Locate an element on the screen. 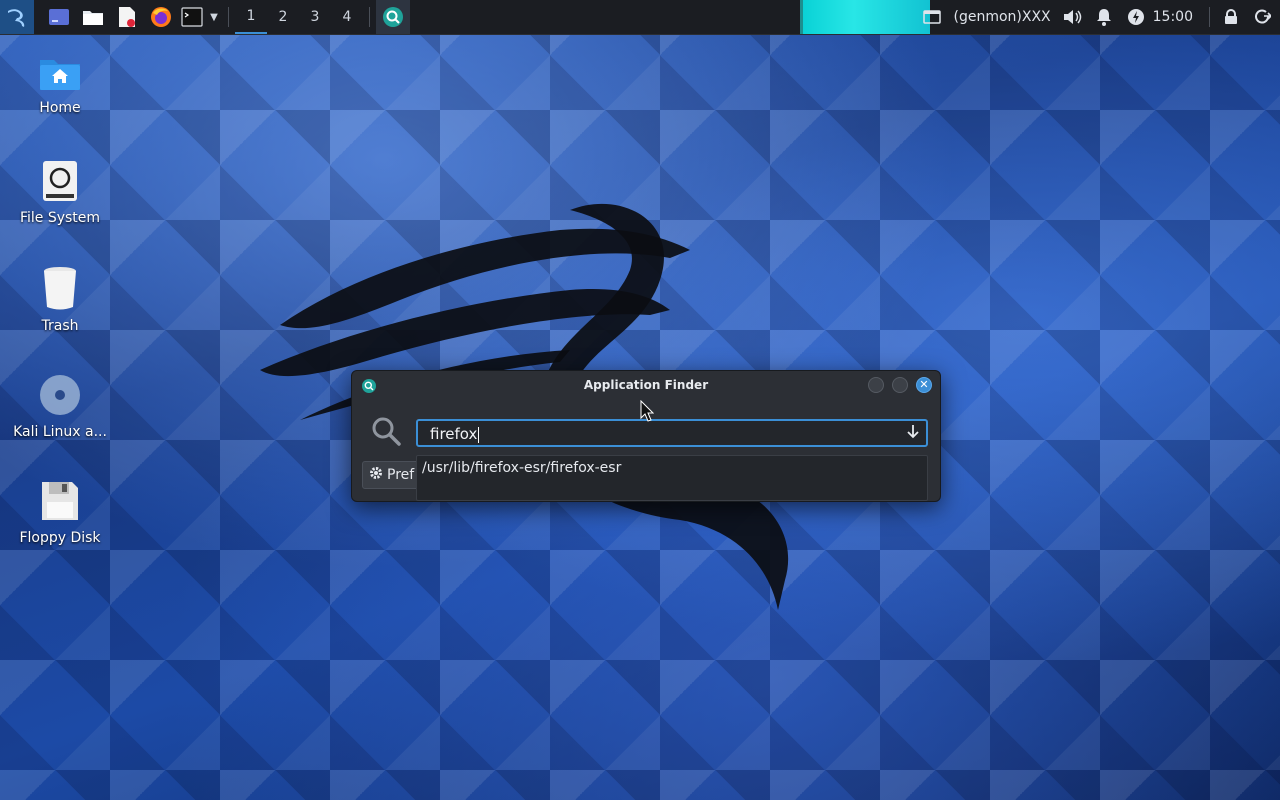 Image resolution: width=1280 pixels, height=800 pixels. desktop-icon-filesystem: File System is located at coordinates (60, 193).